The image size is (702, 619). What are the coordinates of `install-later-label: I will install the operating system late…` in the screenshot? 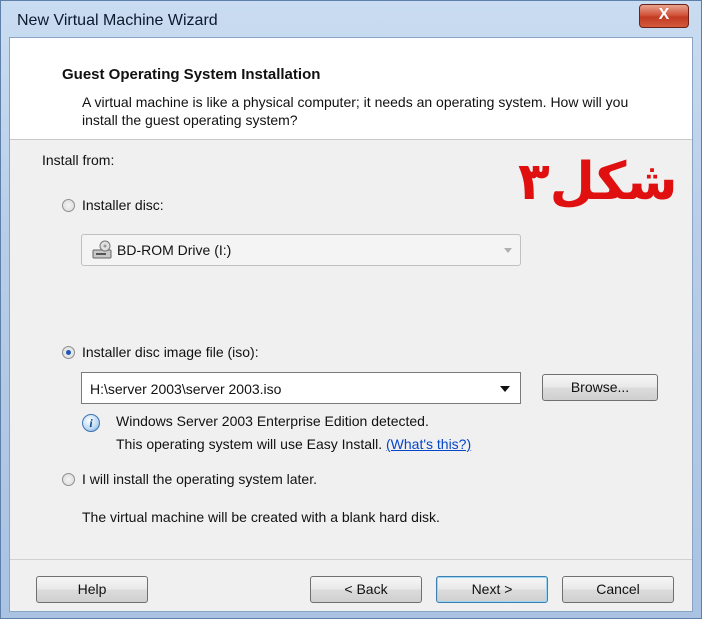 It's located at (199, 479).